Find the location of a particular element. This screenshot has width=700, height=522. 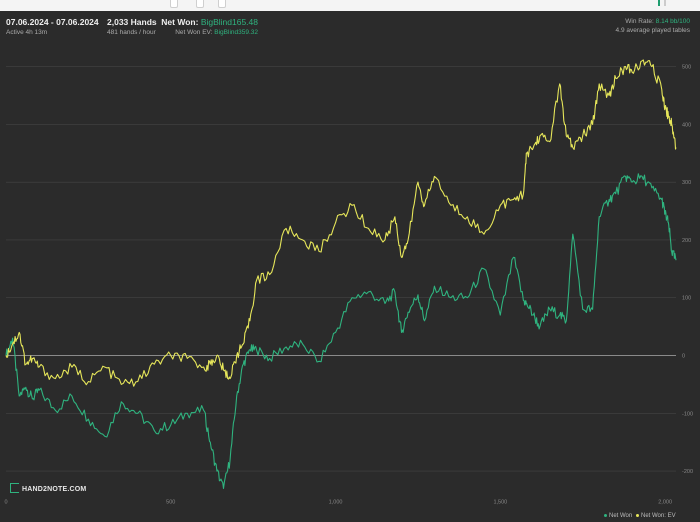

x-tick-label: 1,500 is located at coordinates (500, 503).